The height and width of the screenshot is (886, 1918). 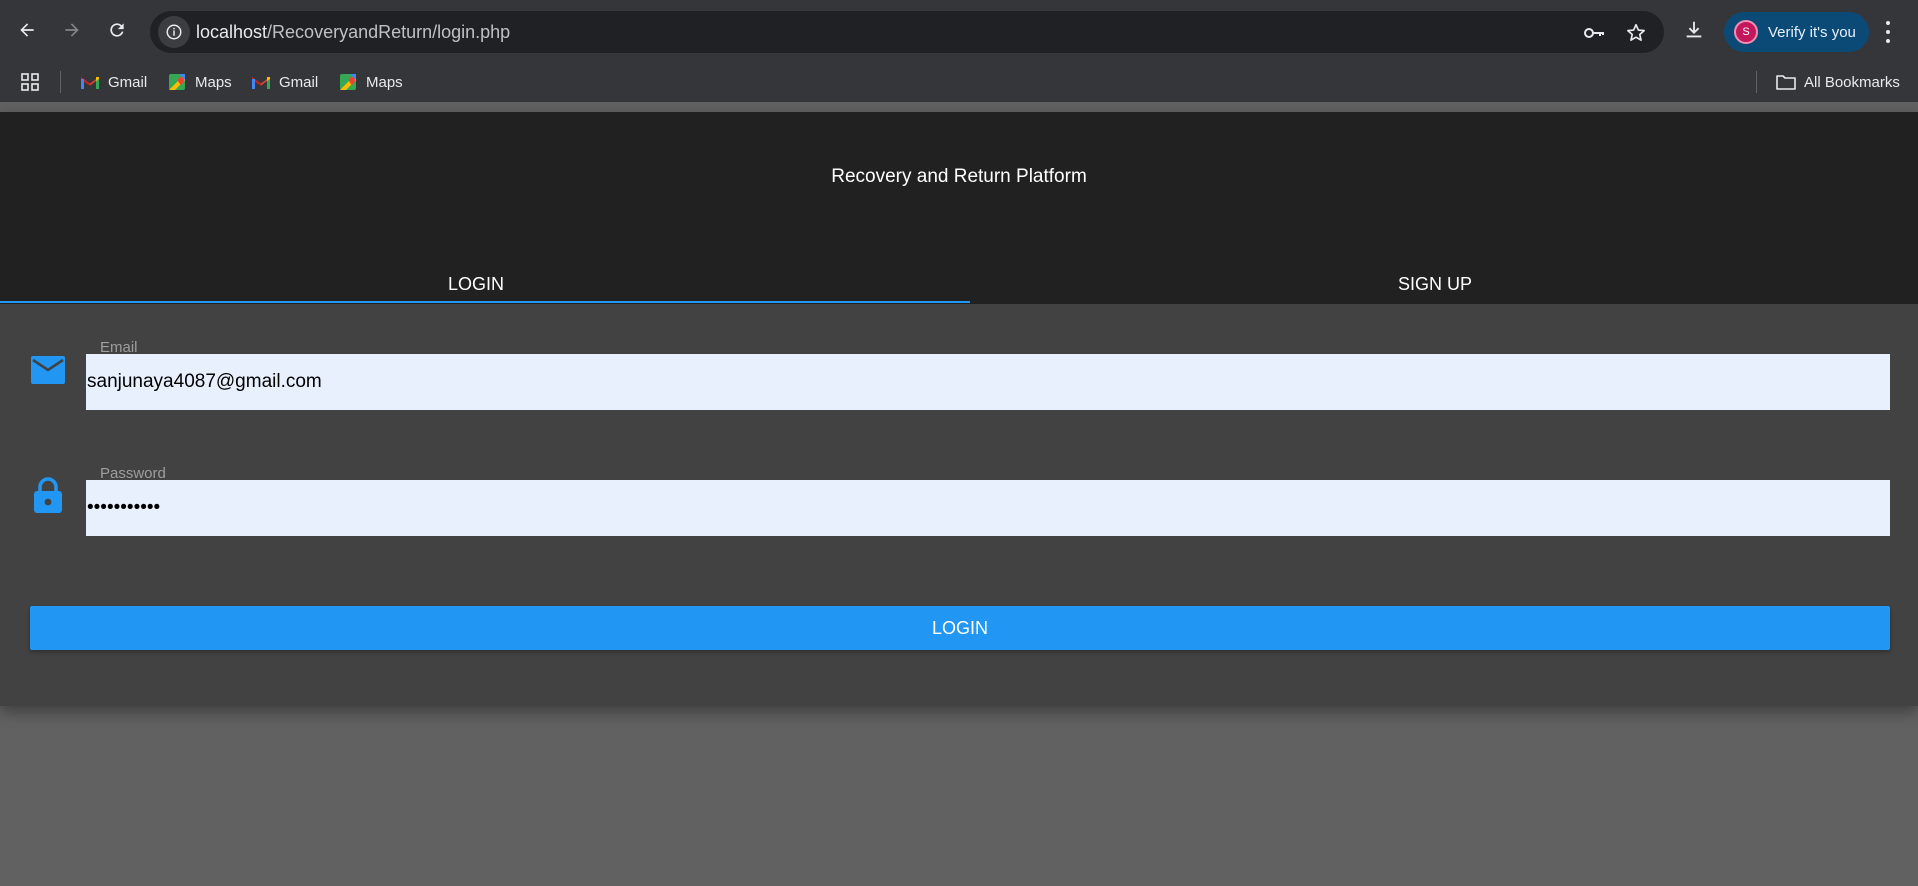 What do you see at coordinates (1852, 82) in the screenshot?
I see `all-bookmarks-label: All Bookmarks` at bounding box center [1852, 82].